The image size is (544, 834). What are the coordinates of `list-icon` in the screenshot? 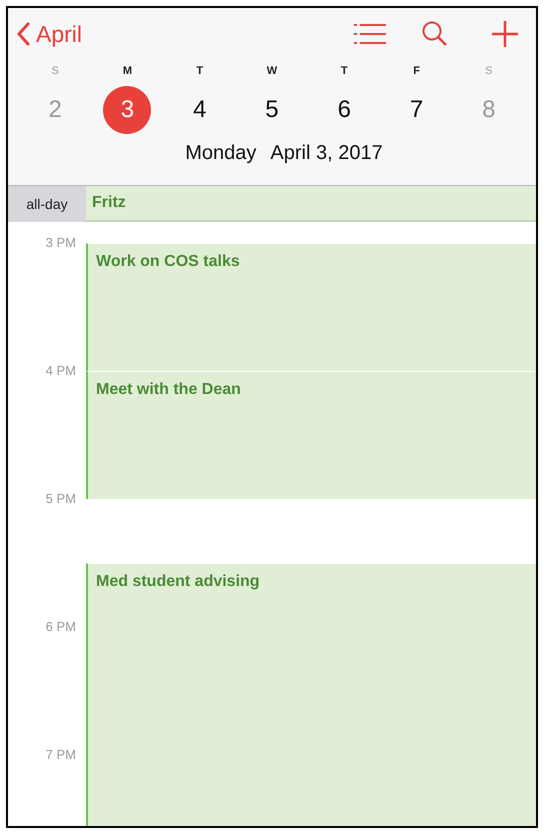 It's located at (370, 34).